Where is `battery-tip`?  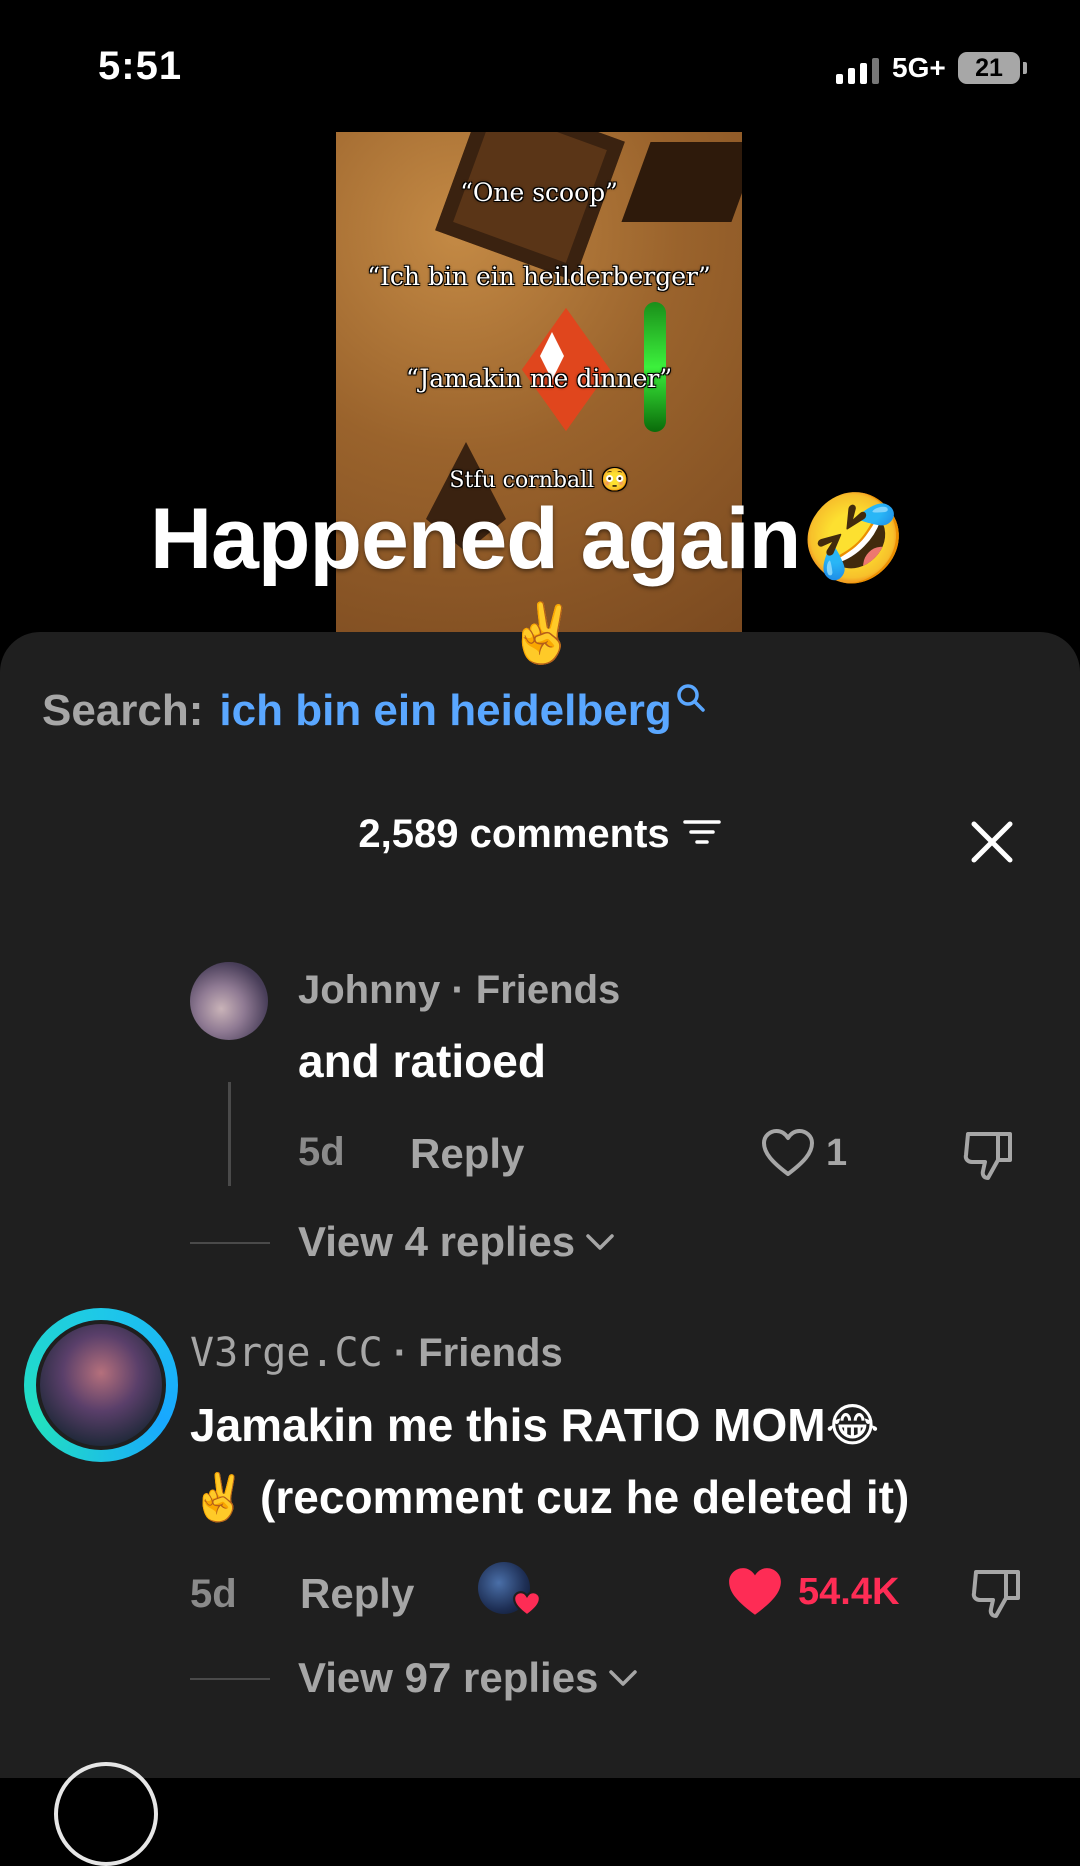 battery-tip is located at coordinates (1025, 68).